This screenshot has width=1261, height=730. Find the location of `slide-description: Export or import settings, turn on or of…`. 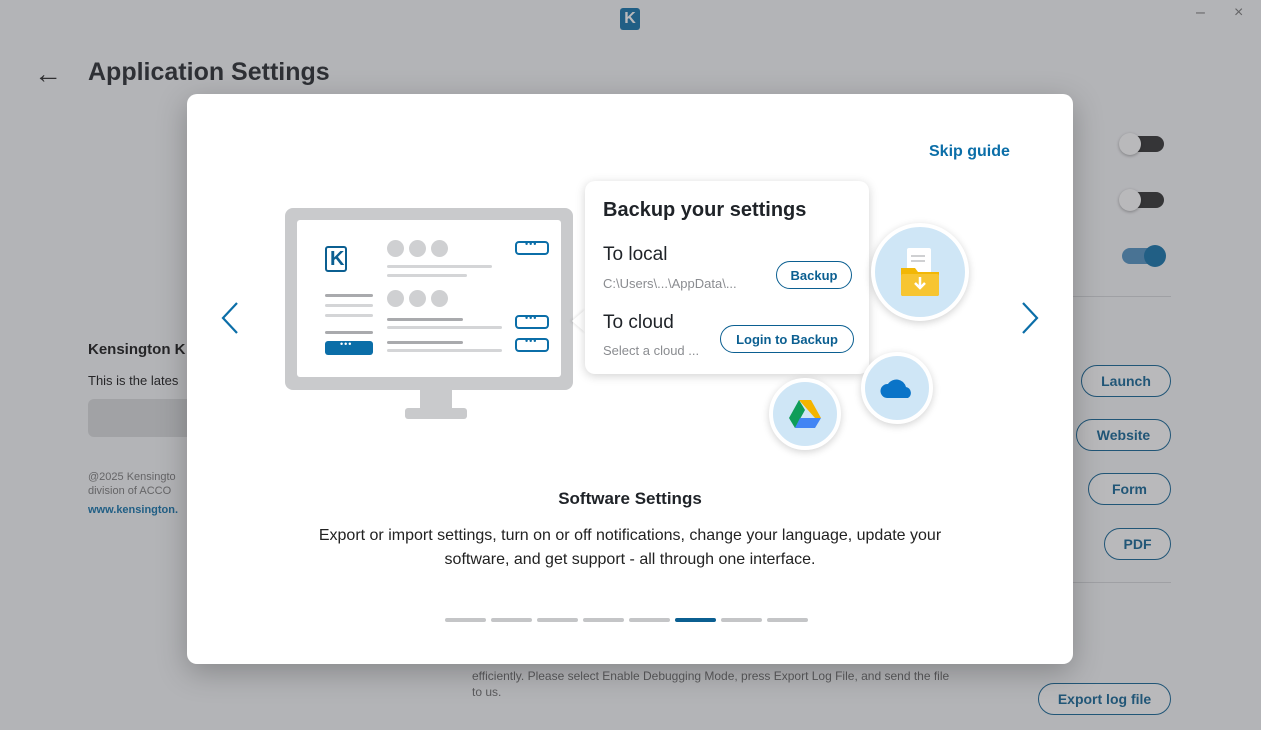

slide-description: Export or import settings, turn on or of… is located at coordinates (630, 548).